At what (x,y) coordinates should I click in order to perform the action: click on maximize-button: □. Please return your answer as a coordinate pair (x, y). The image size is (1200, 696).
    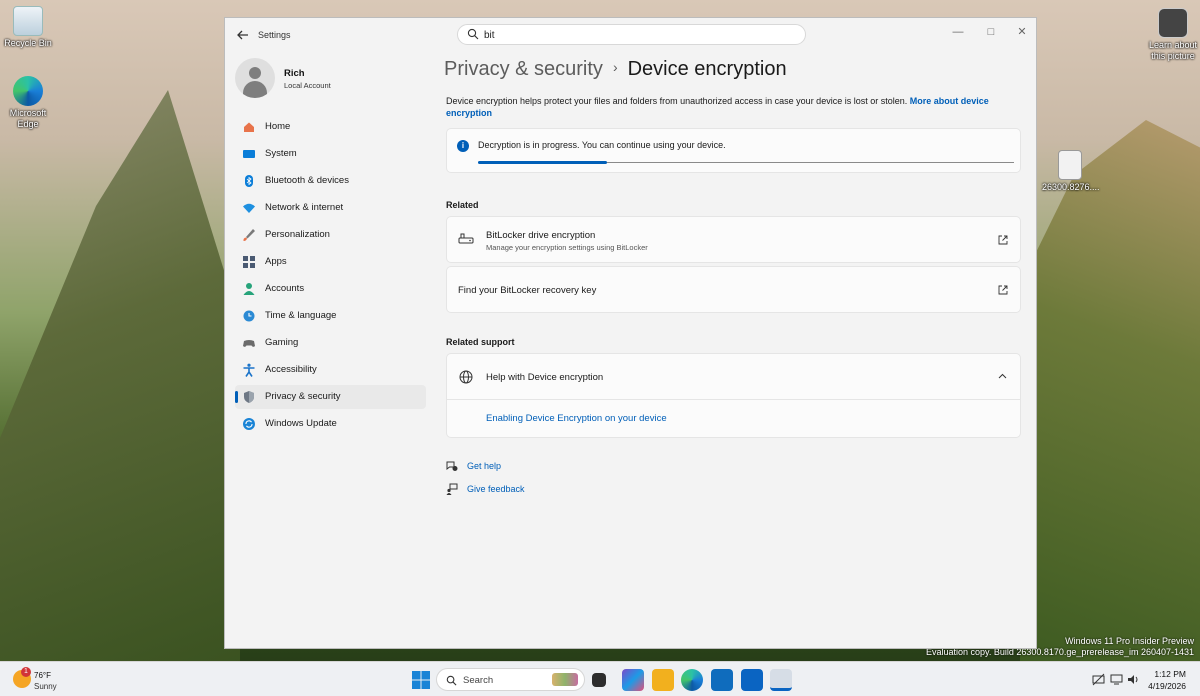
    Looking at the image, I should click on (991, 32).